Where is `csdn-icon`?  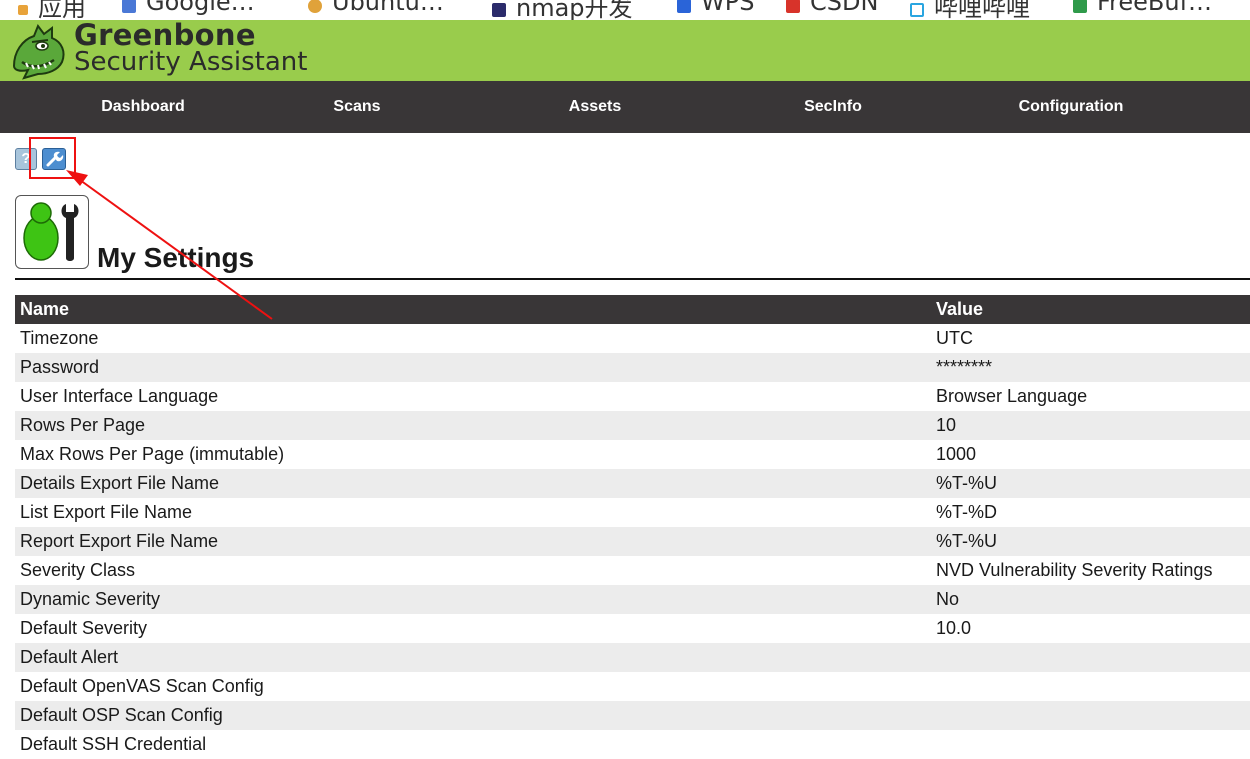
csdn-icon is located at coordinates (793, 6).